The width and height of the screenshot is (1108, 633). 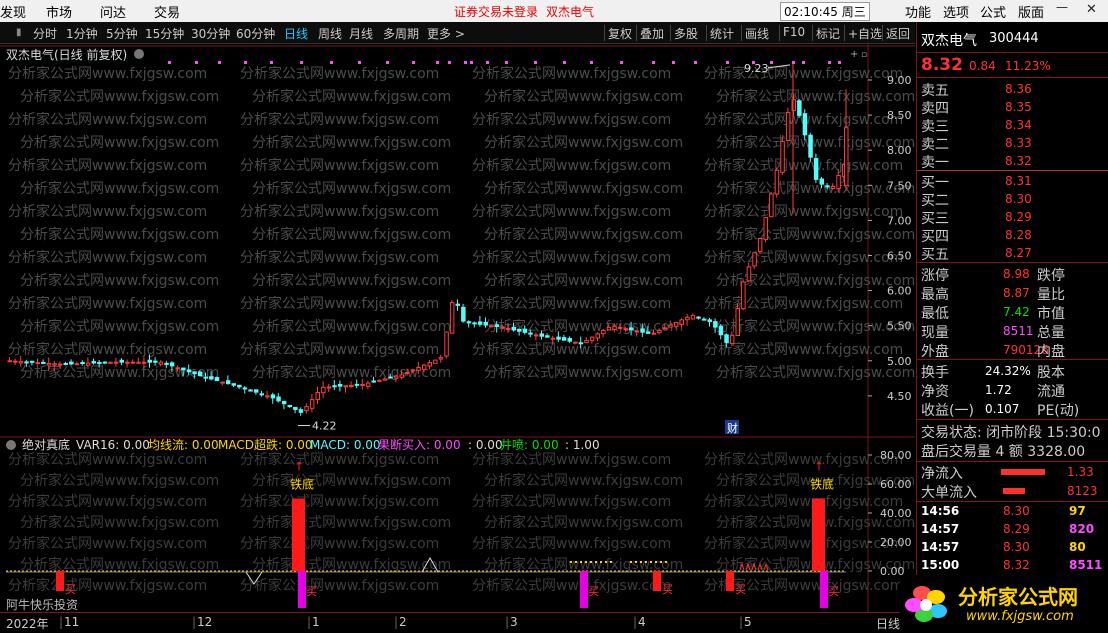 What do you see at coordinates (1018, 181) in the screenshot?
I see `bid-price-0: 8.31` at bounding box center [1018, 181].